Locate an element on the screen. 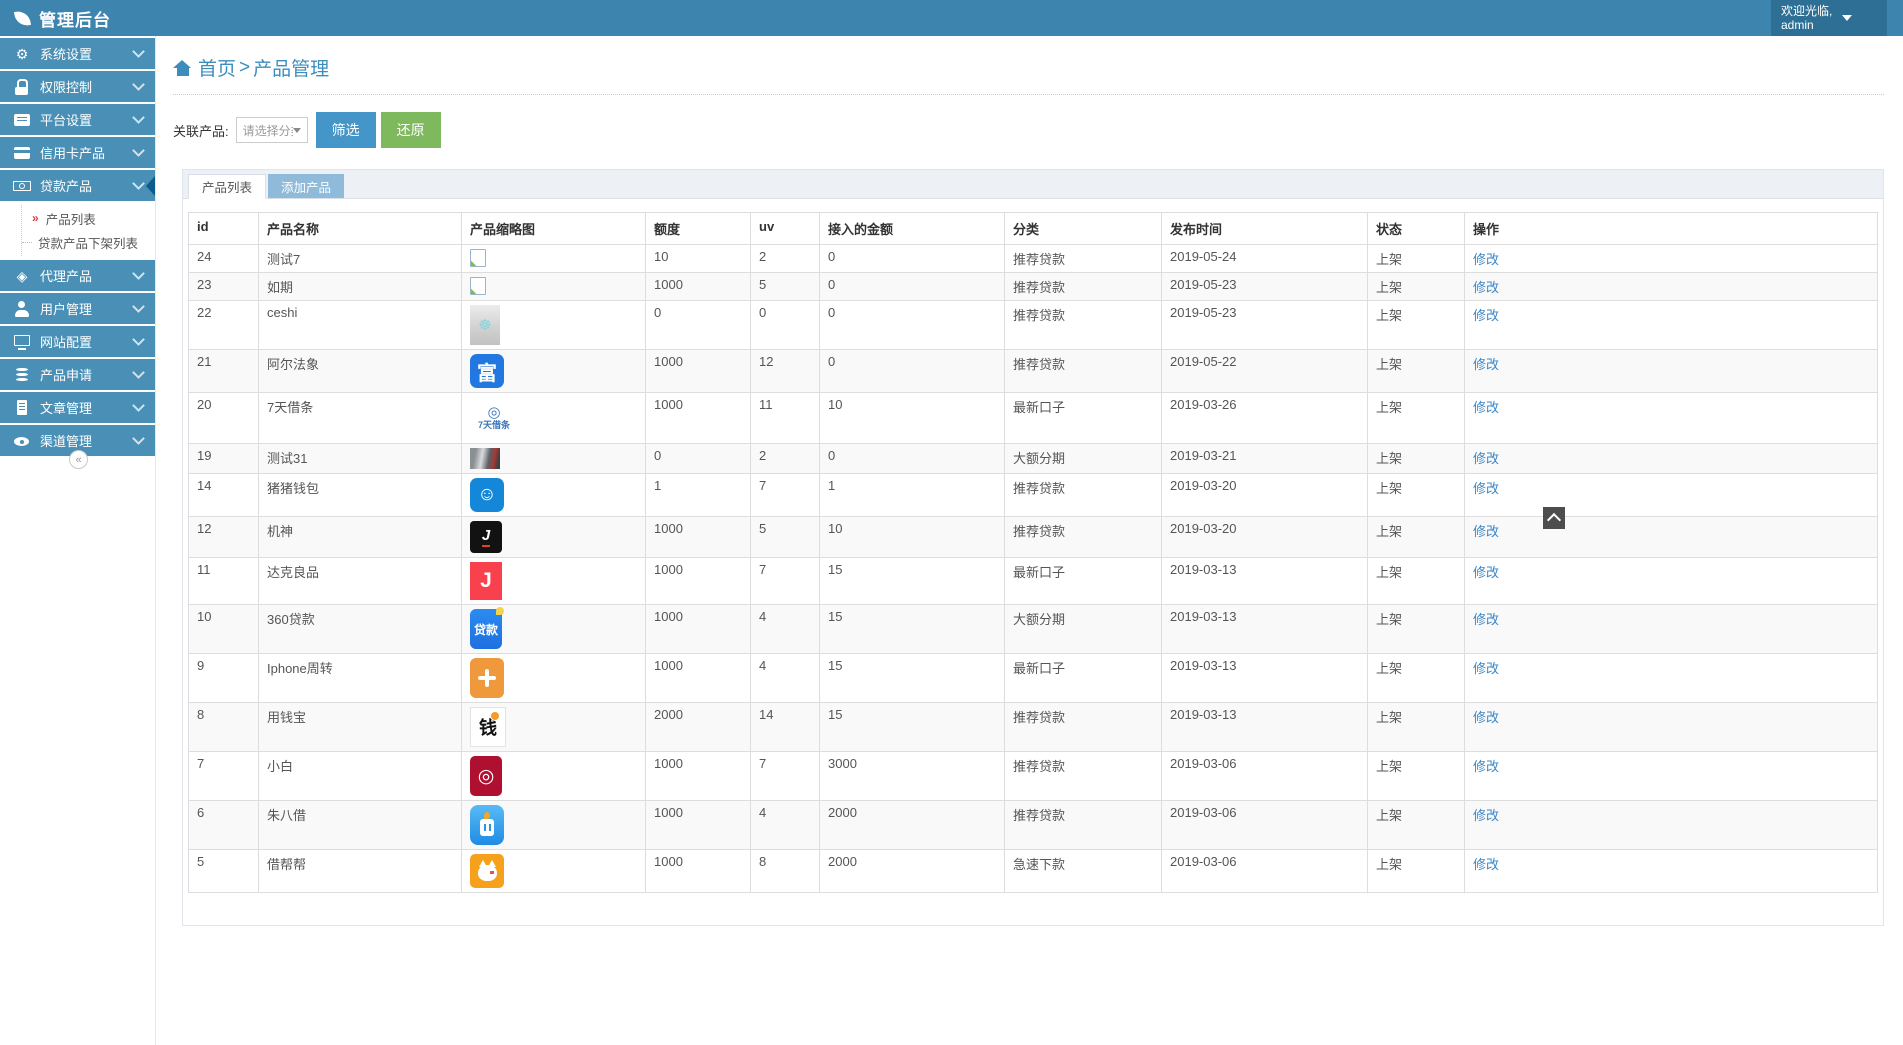 This screenshot has width=1903, height=1045. chevron-up-icon is located at coordinates (1554, 520).